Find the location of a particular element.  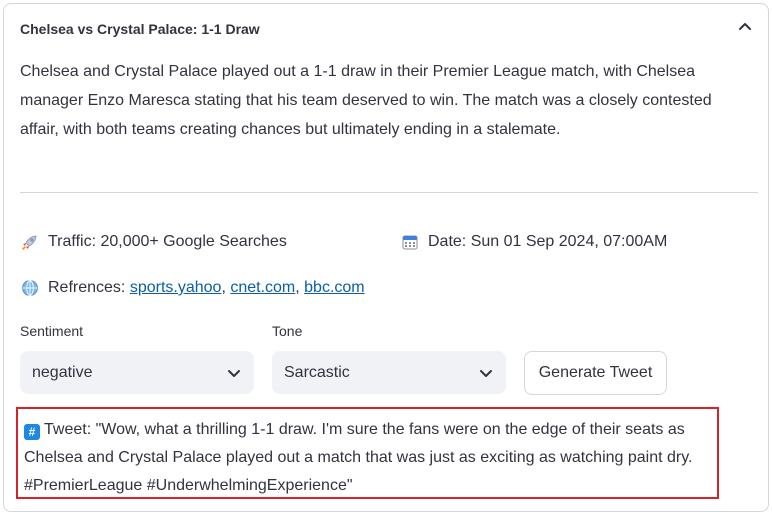

rocket-icon is located at coordinates (30, 242).